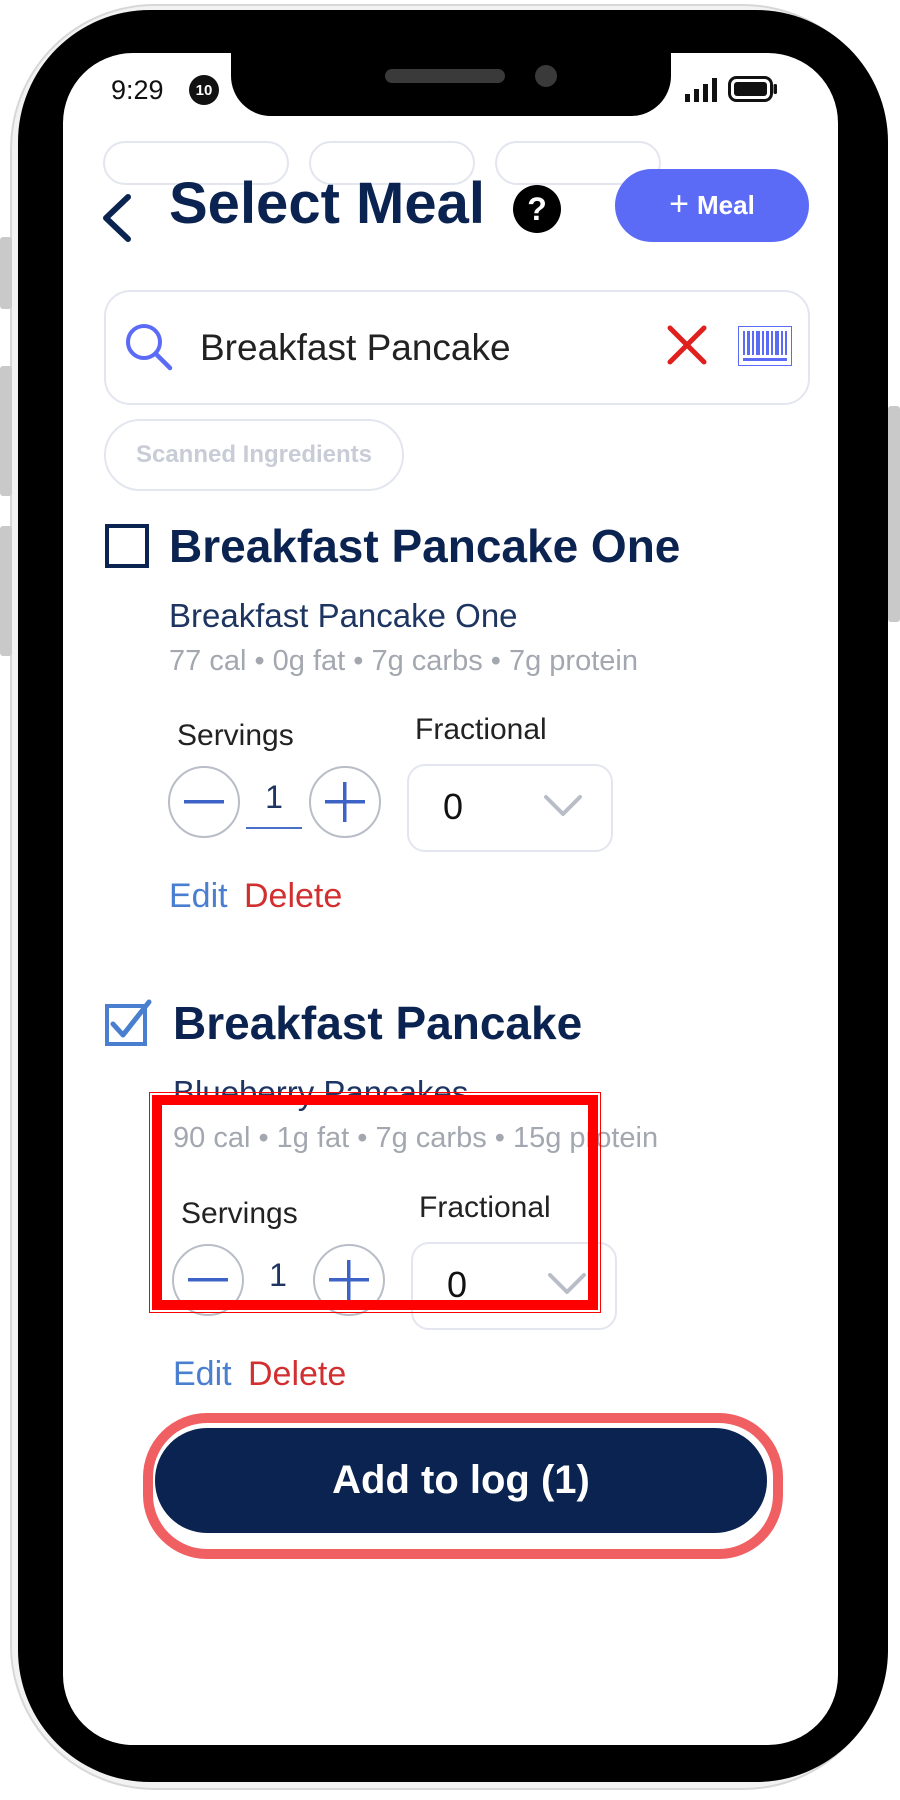 The image size is (900, 1800). I want to click on barcode-icon, so click(765, 346).